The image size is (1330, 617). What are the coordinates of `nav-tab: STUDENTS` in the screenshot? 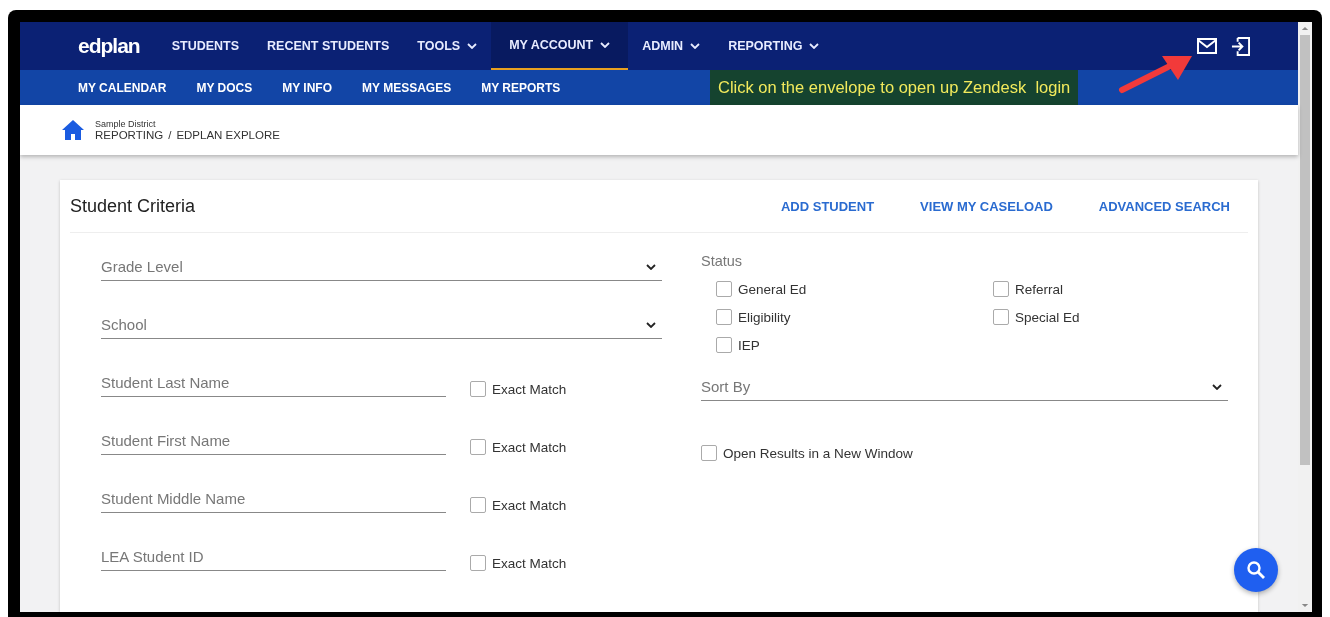 It's located at (205, 46).